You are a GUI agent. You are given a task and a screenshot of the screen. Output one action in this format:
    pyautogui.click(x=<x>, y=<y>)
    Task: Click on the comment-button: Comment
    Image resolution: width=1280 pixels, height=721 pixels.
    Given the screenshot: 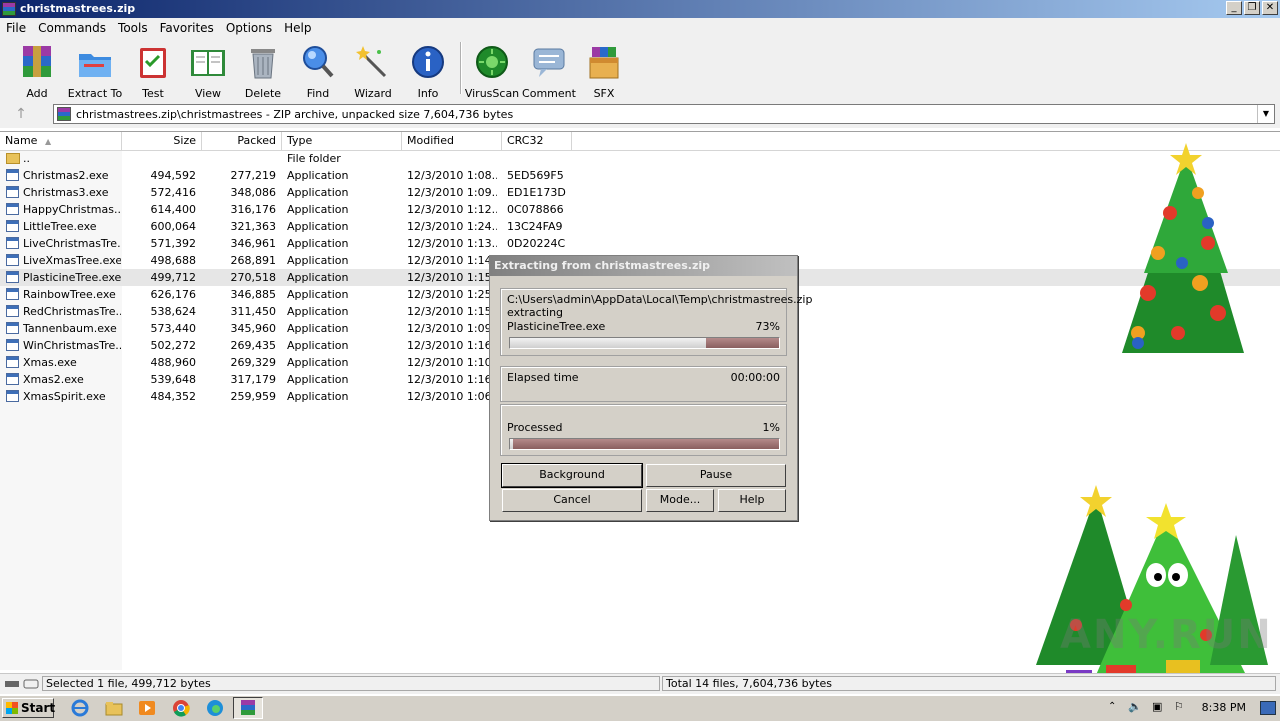 What is the action you would take?
    pyautogui.click(x=549, y=72)
    